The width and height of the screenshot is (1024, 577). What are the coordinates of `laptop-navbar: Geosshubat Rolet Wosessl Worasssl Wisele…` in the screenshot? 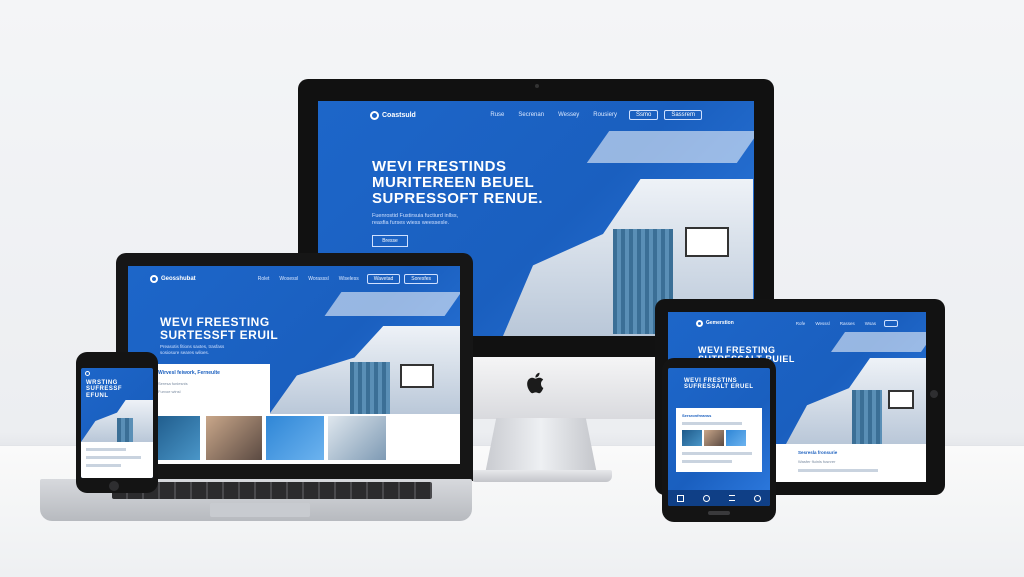 It's located at (294, 279).